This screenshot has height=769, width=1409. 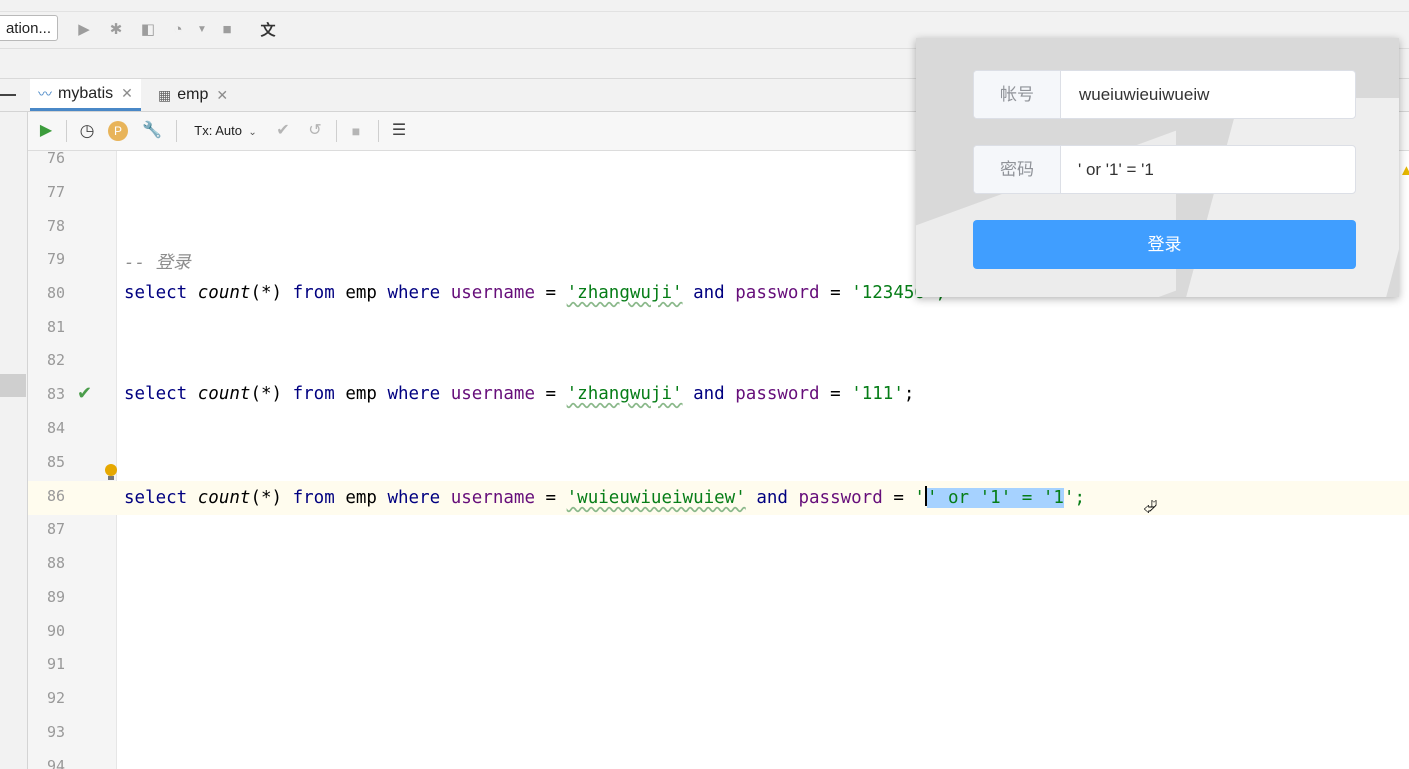 What do you see at coordinates (55, 259) in the screenshot?
I see `line-number: 79` at bounding box center [55, 259].